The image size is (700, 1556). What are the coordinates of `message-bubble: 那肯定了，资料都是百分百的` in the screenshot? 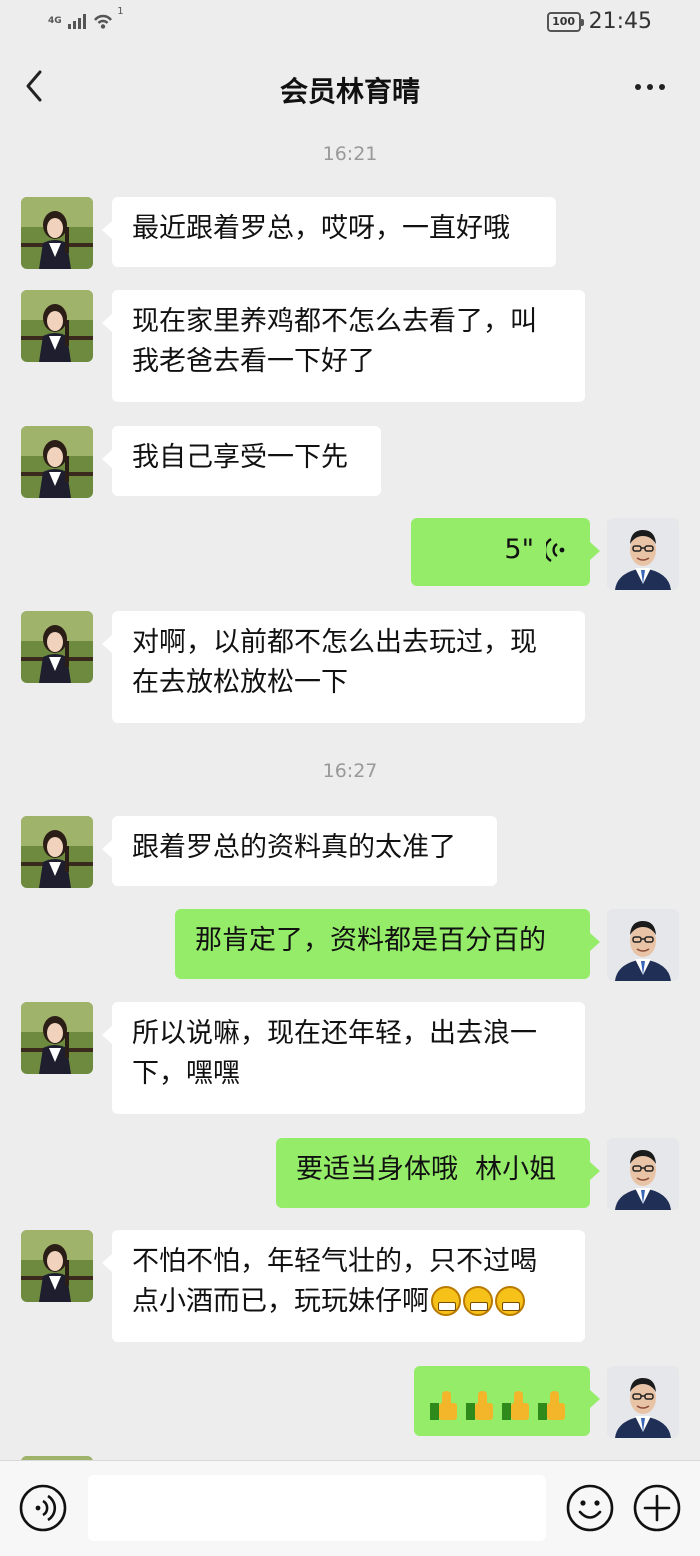 It's located at (387, 944).